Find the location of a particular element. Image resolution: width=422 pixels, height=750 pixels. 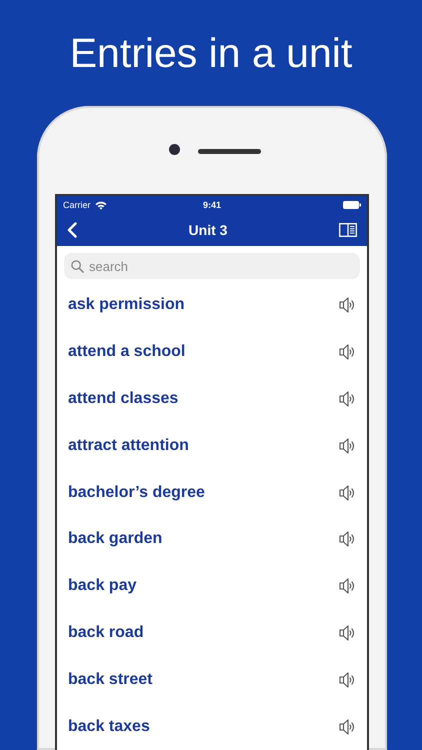

entry-text: back road is located at coordinates (106, 633).